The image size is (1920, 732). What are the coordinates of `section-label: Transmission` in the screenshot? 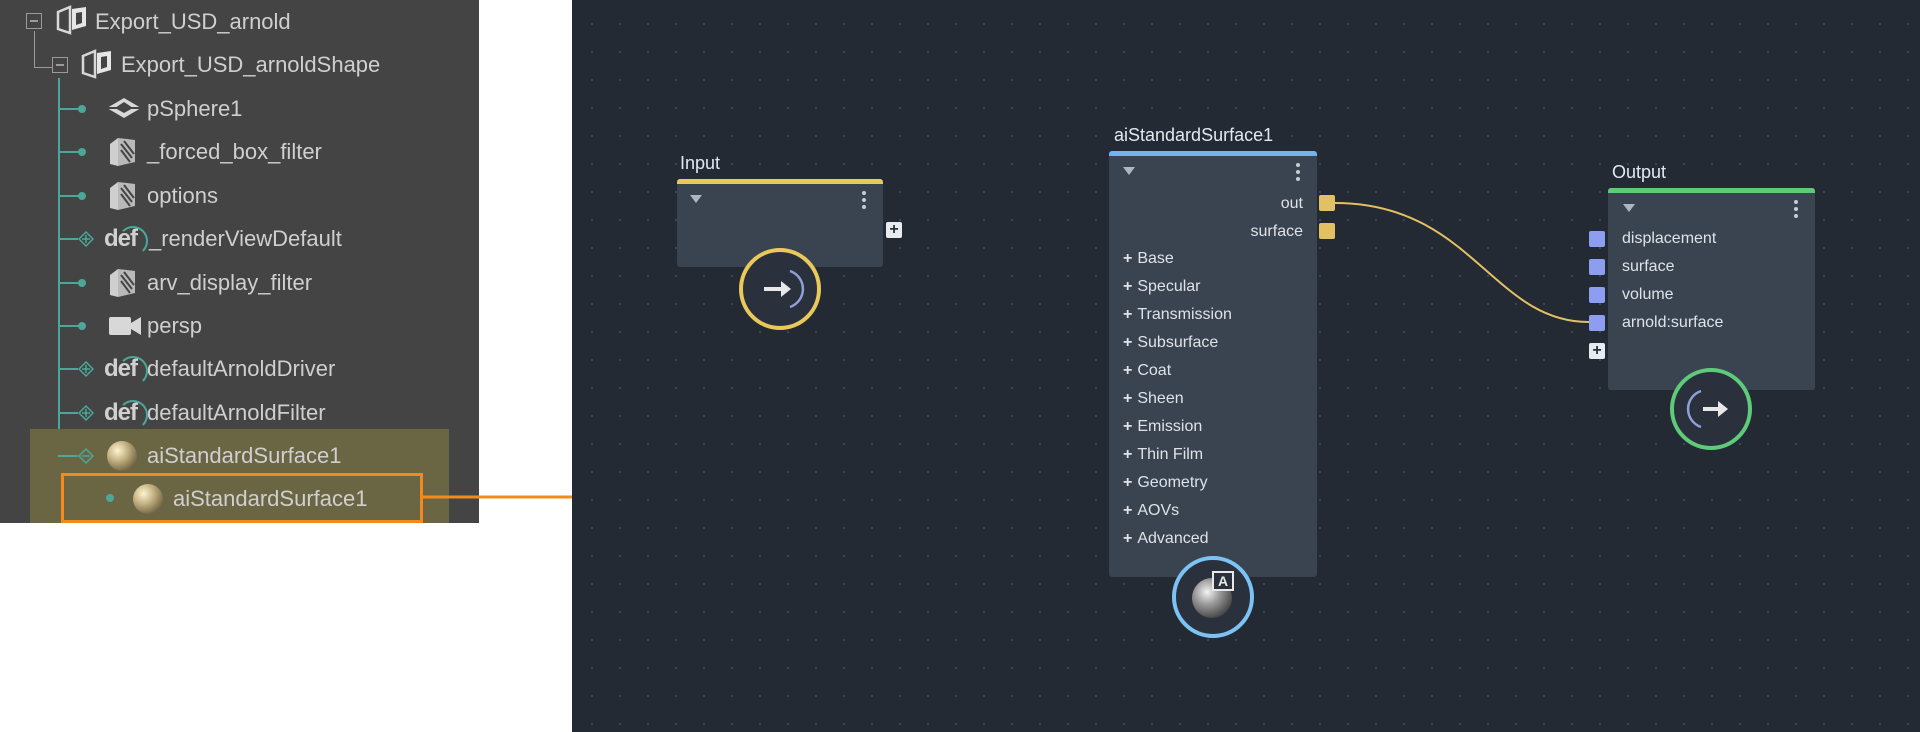 It's located at (1184, 314).